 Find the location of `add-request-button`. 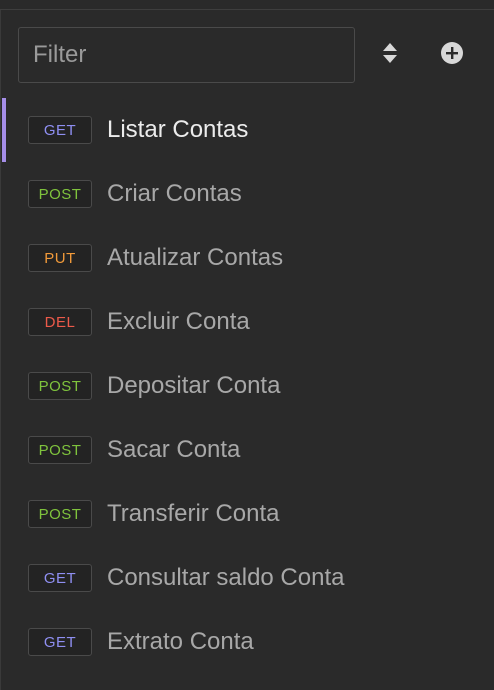

add-request-button is located at coordinates (452, 55).